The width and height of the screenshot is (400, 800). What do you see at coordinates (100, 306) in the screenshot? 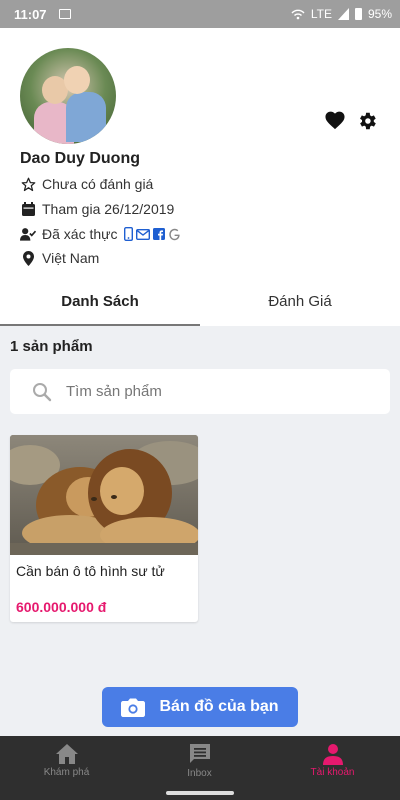
I see `tab-listings: Danh Sách` at bounding box center [100, 306].